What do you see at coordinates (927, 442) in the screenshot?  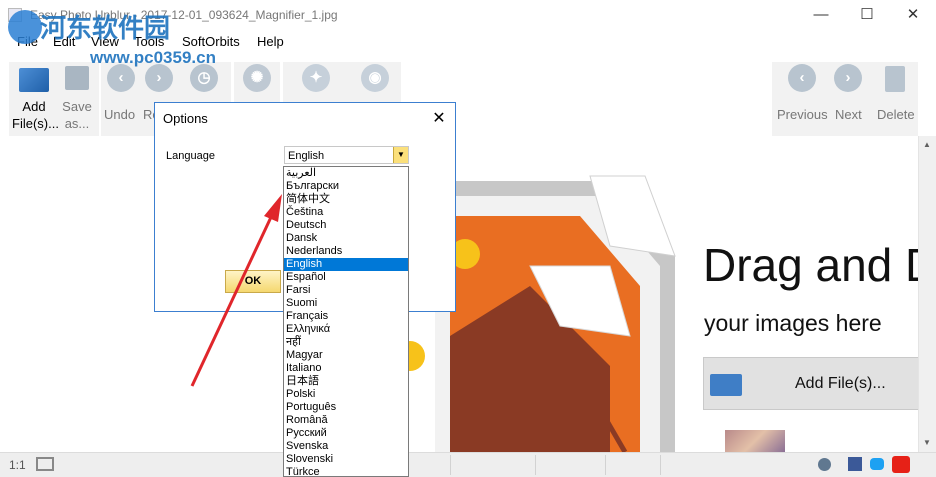 I see `scroll-down-icon: ▼` at bounding box center [927, 442].